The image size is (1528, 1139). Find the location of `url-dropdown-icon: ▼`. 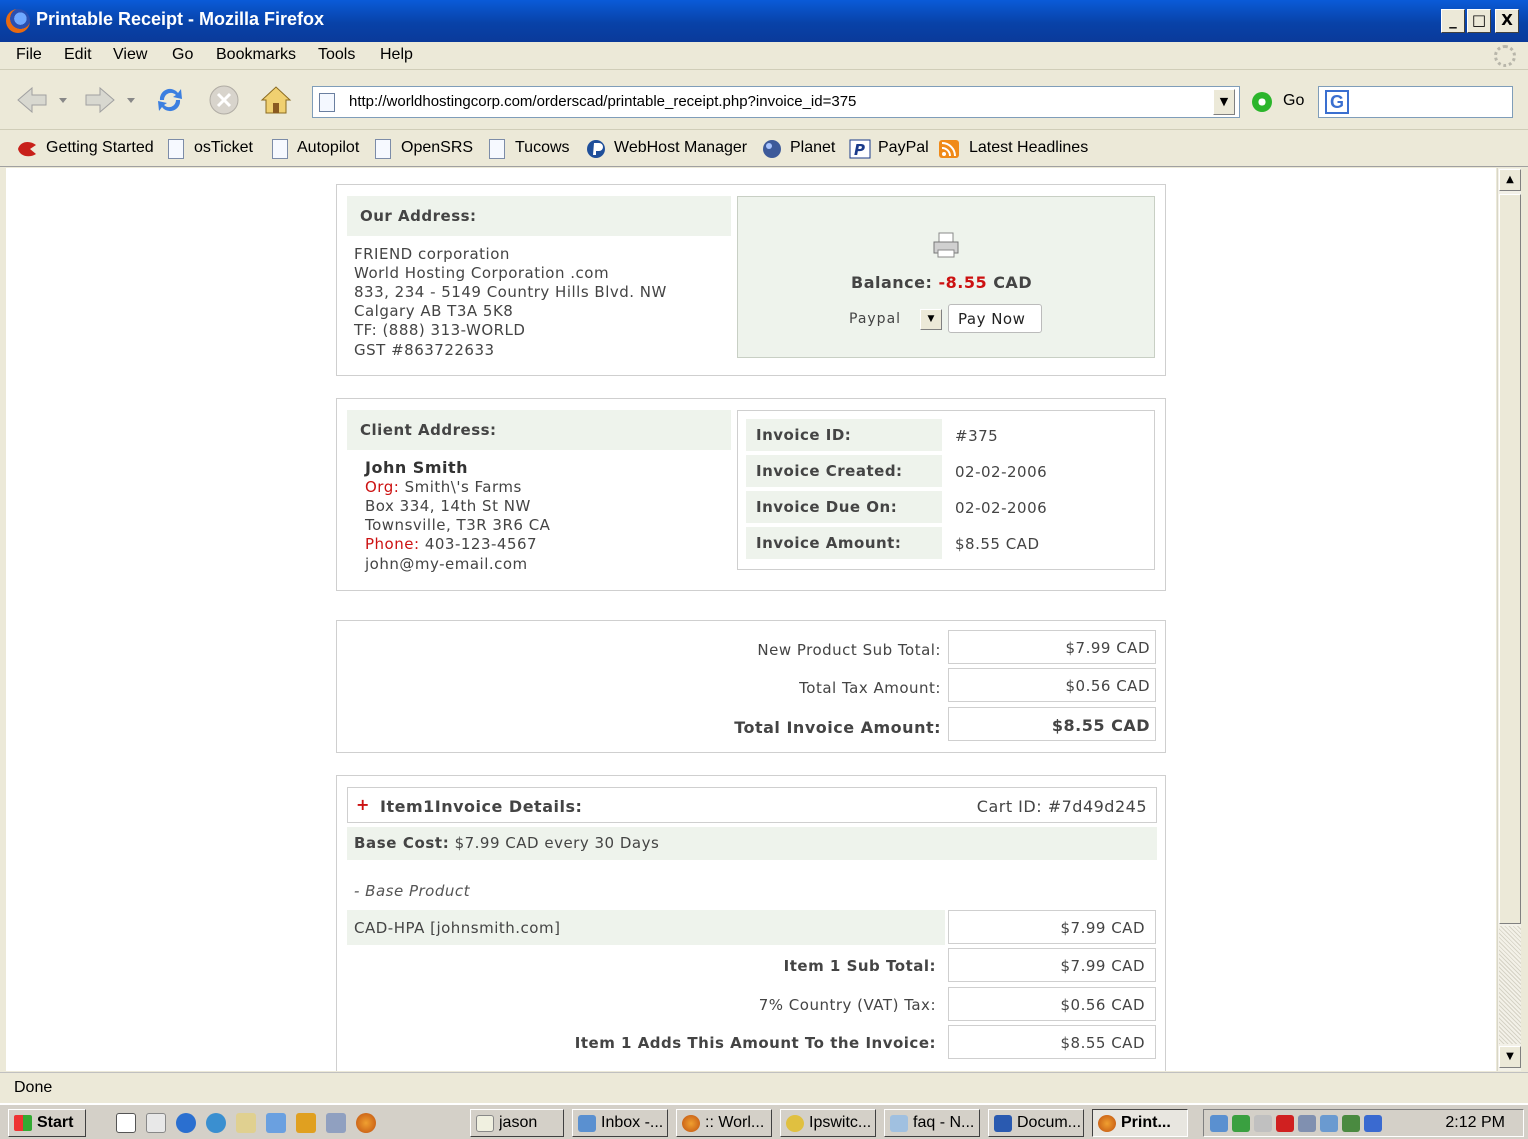

url-dropdown-icon: ▼ is located at coordinates (1224, 102).